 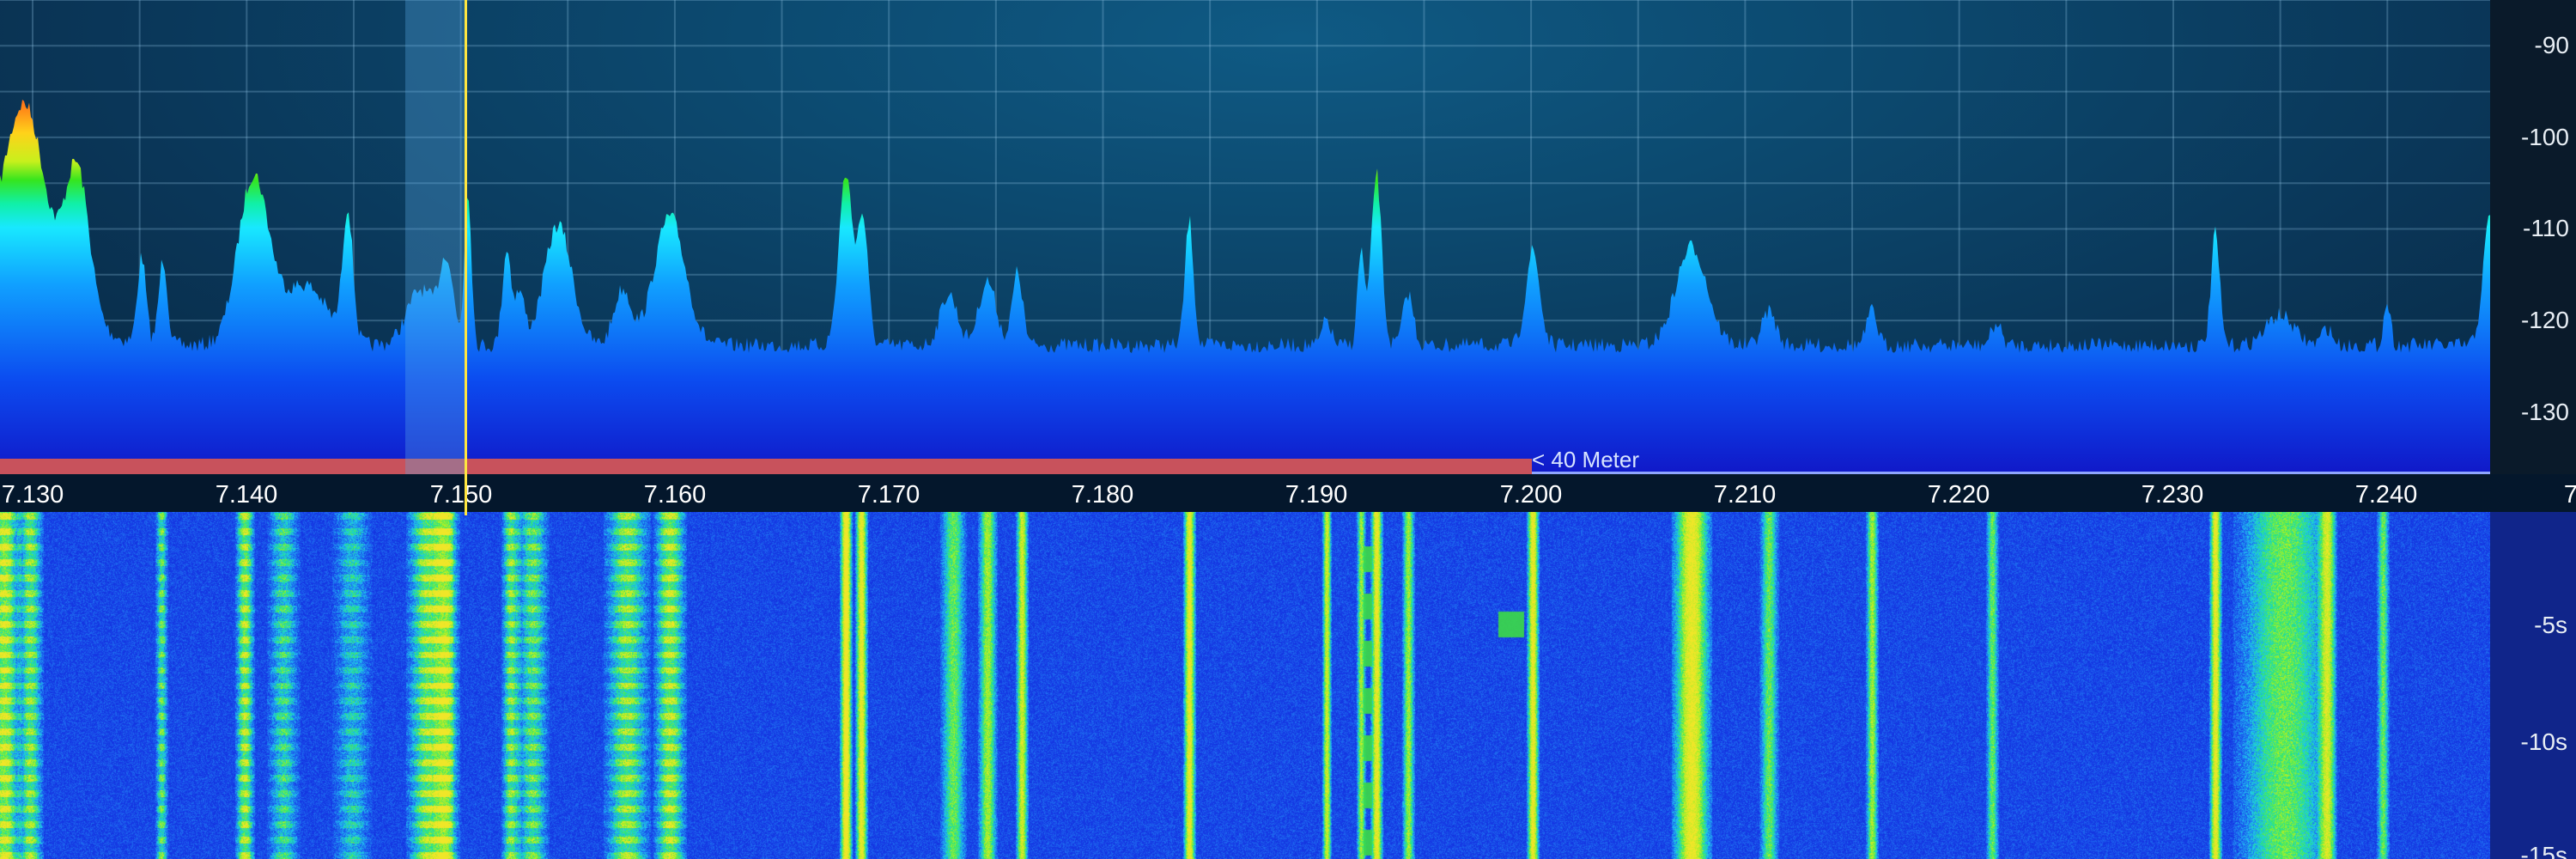 What do you see at coordinates (2544, 850) in the screenshot?
I see `time-label: -15s` at bounding box center [2544, 850].